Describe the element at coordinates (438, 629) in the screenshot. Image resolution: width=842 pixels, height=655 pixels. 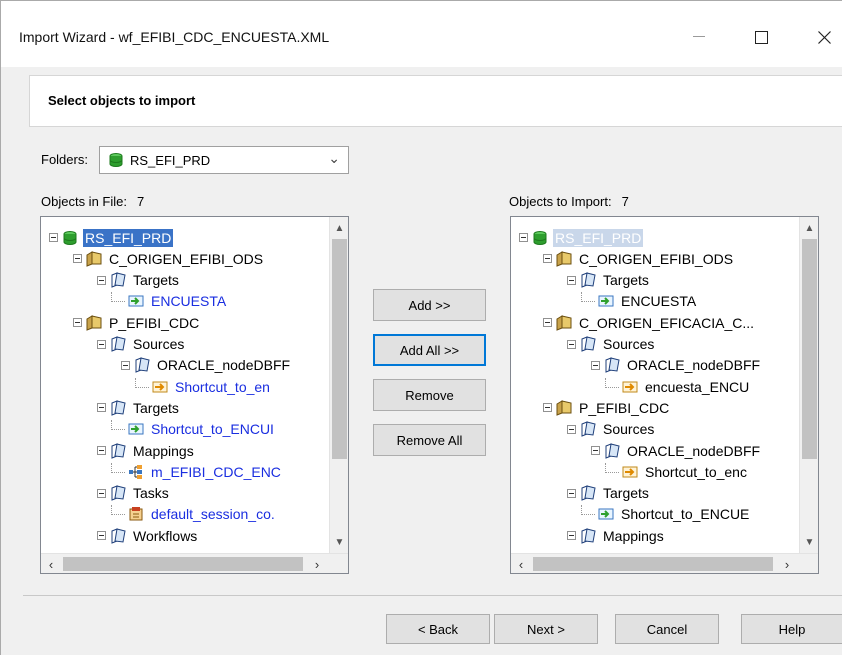
I see `back-button: < Back` at that location.